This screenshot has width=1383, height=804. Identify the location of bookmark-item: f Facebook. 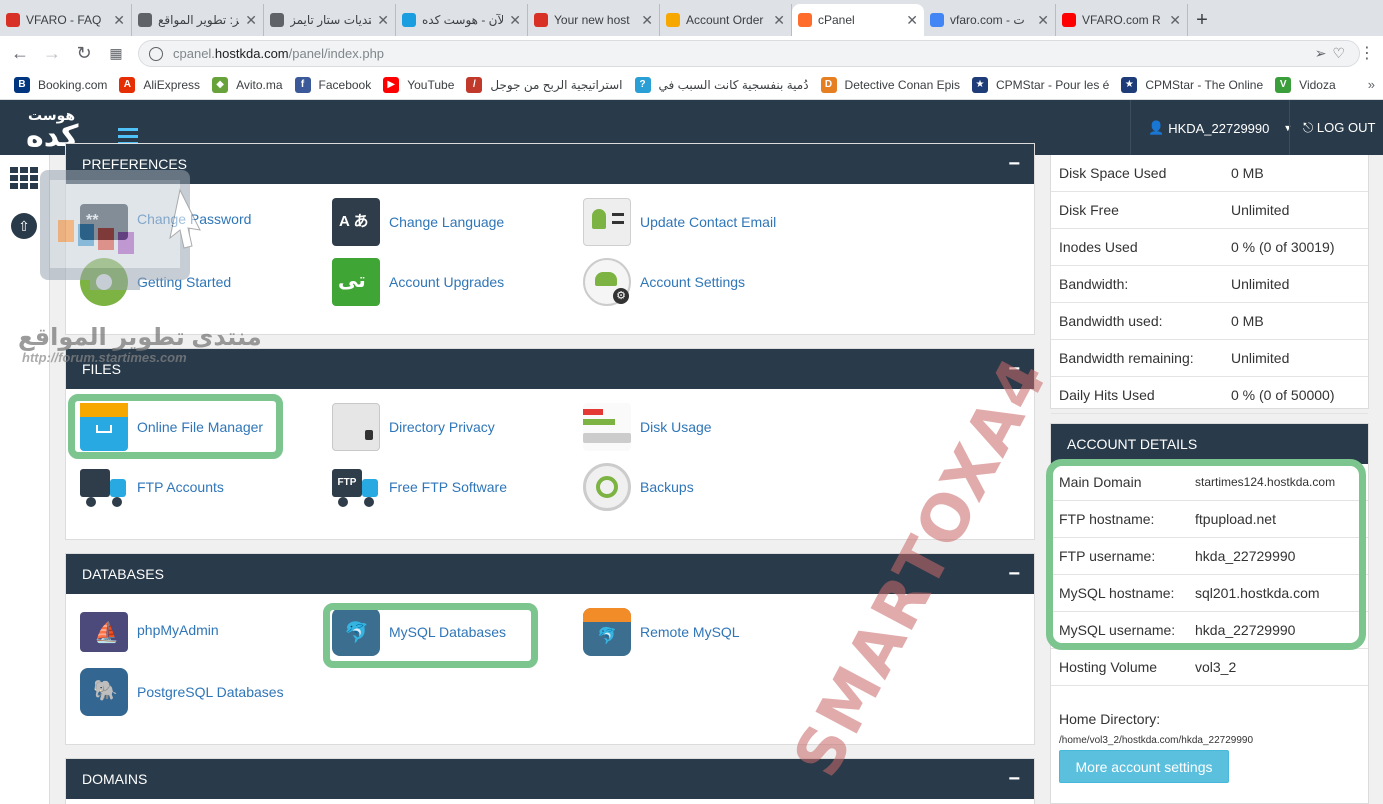
(333, 84).